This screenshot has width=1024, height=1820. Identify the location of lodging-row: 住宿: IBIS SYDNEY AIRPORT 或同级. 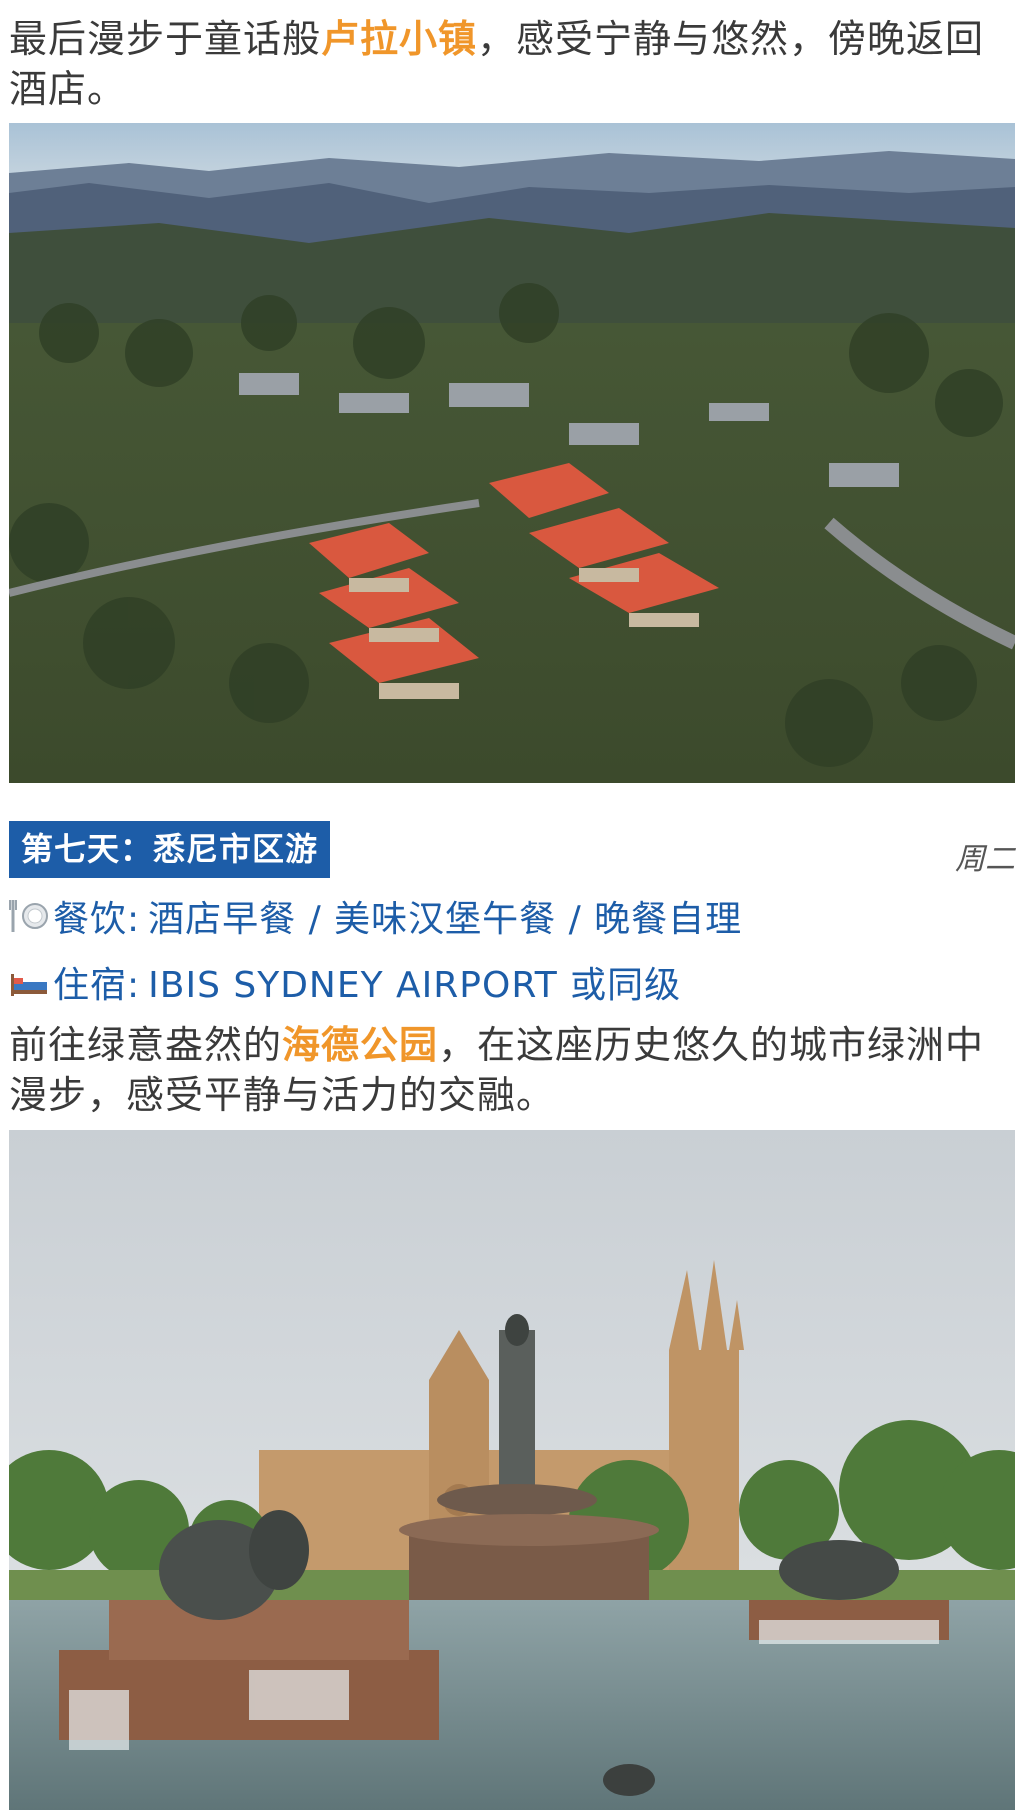
(345, 982).